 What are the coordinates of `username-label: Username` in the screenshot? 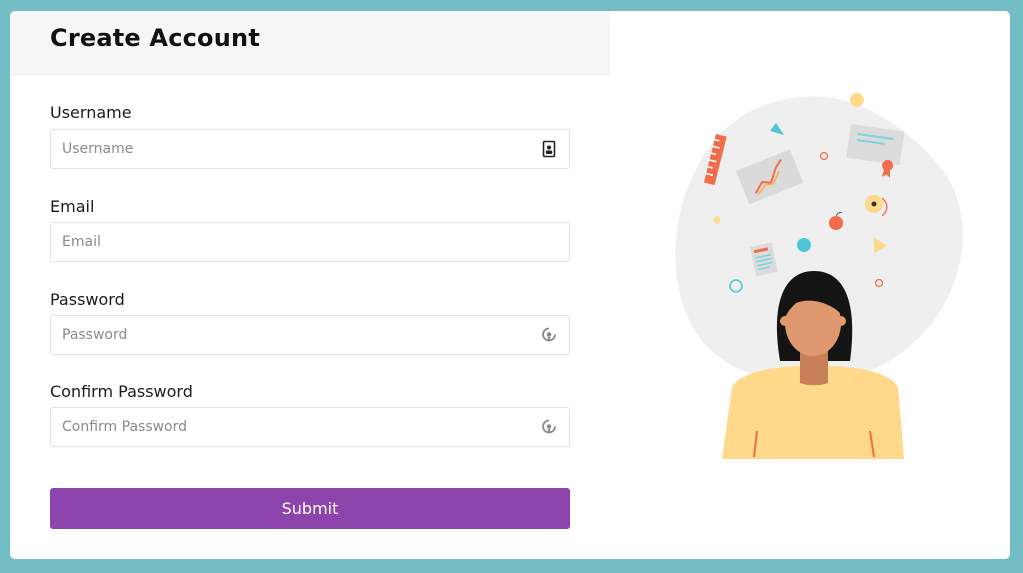 It's located at (91, 112).